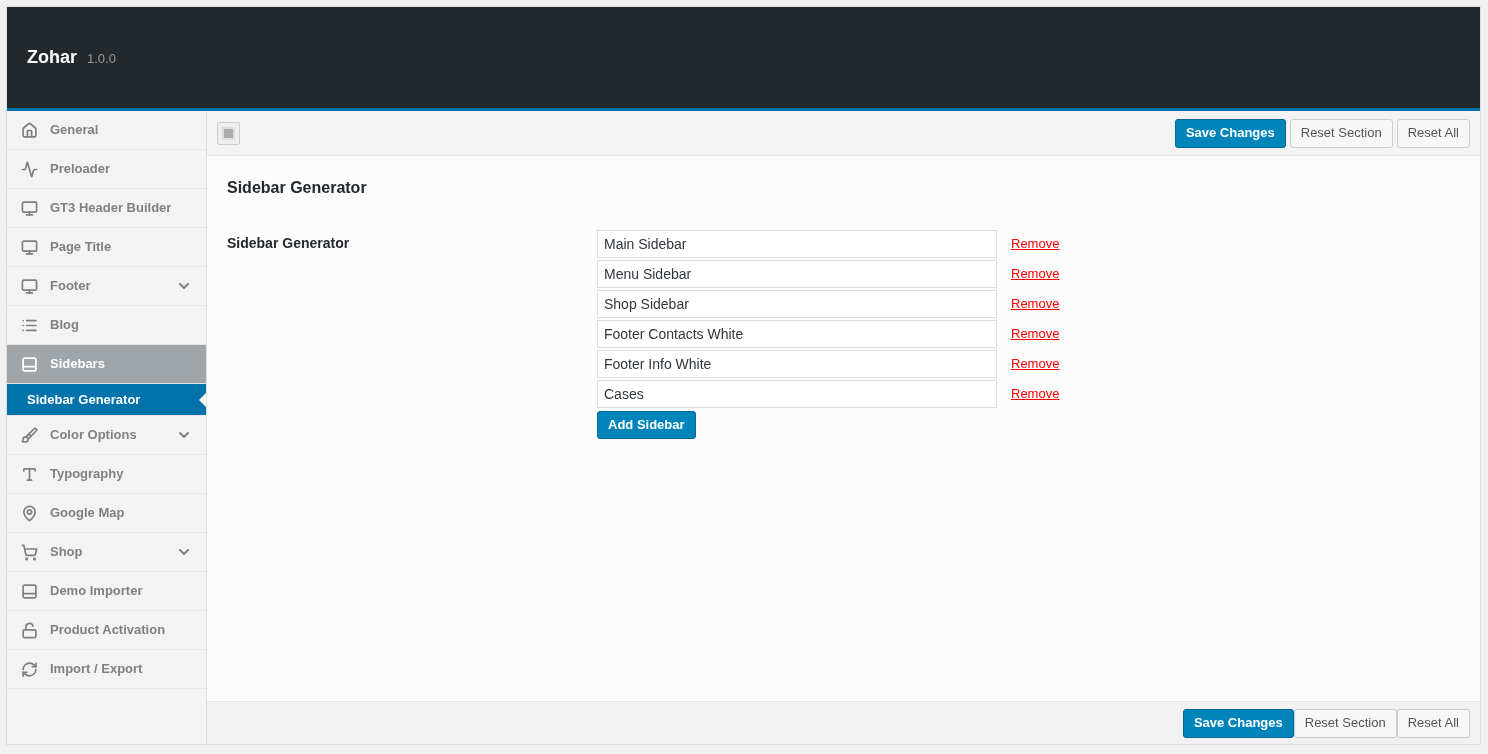 The width and height of the screenshot is (1488, 754). I want to click on map-pin-icon, so click(29, 513).